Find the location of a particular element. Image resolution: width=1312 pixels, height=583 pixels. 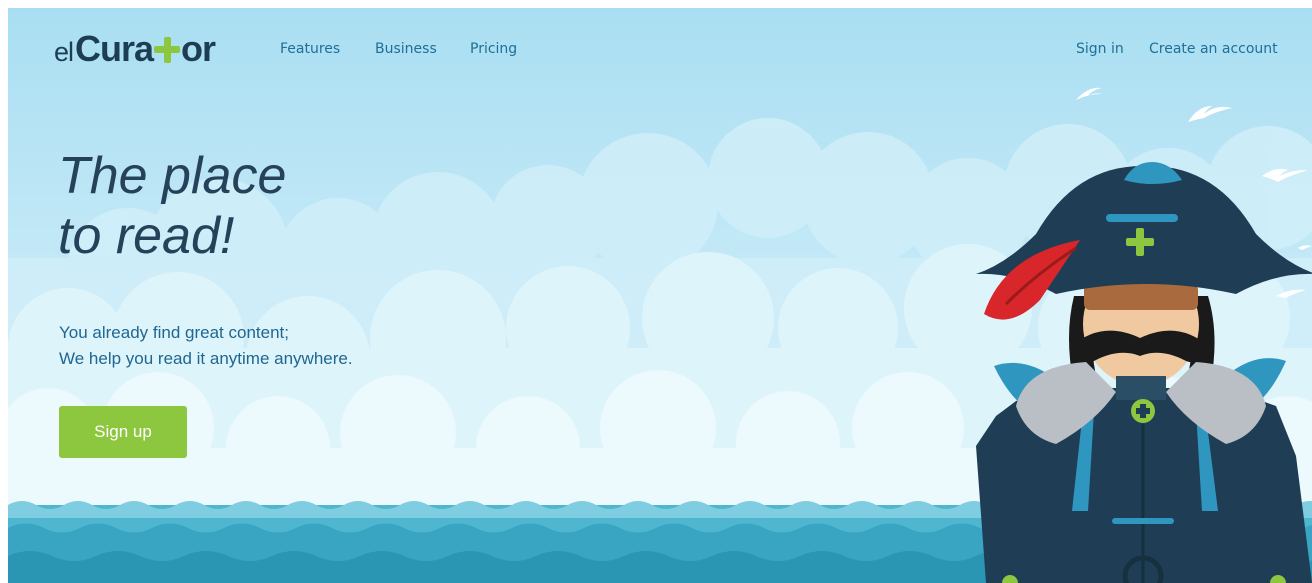

nav-business-link: Business is located at coordinates (406, 49).